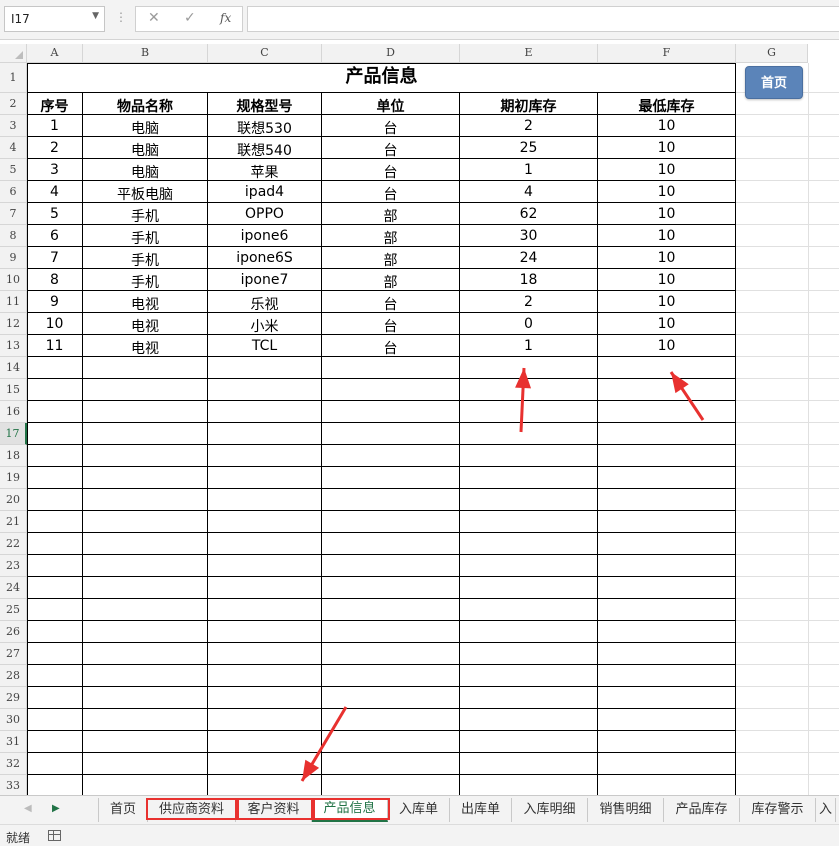 The height and width of the screenshot is (846, 839). I want to click on table-cell: 8, so click(54, 280).